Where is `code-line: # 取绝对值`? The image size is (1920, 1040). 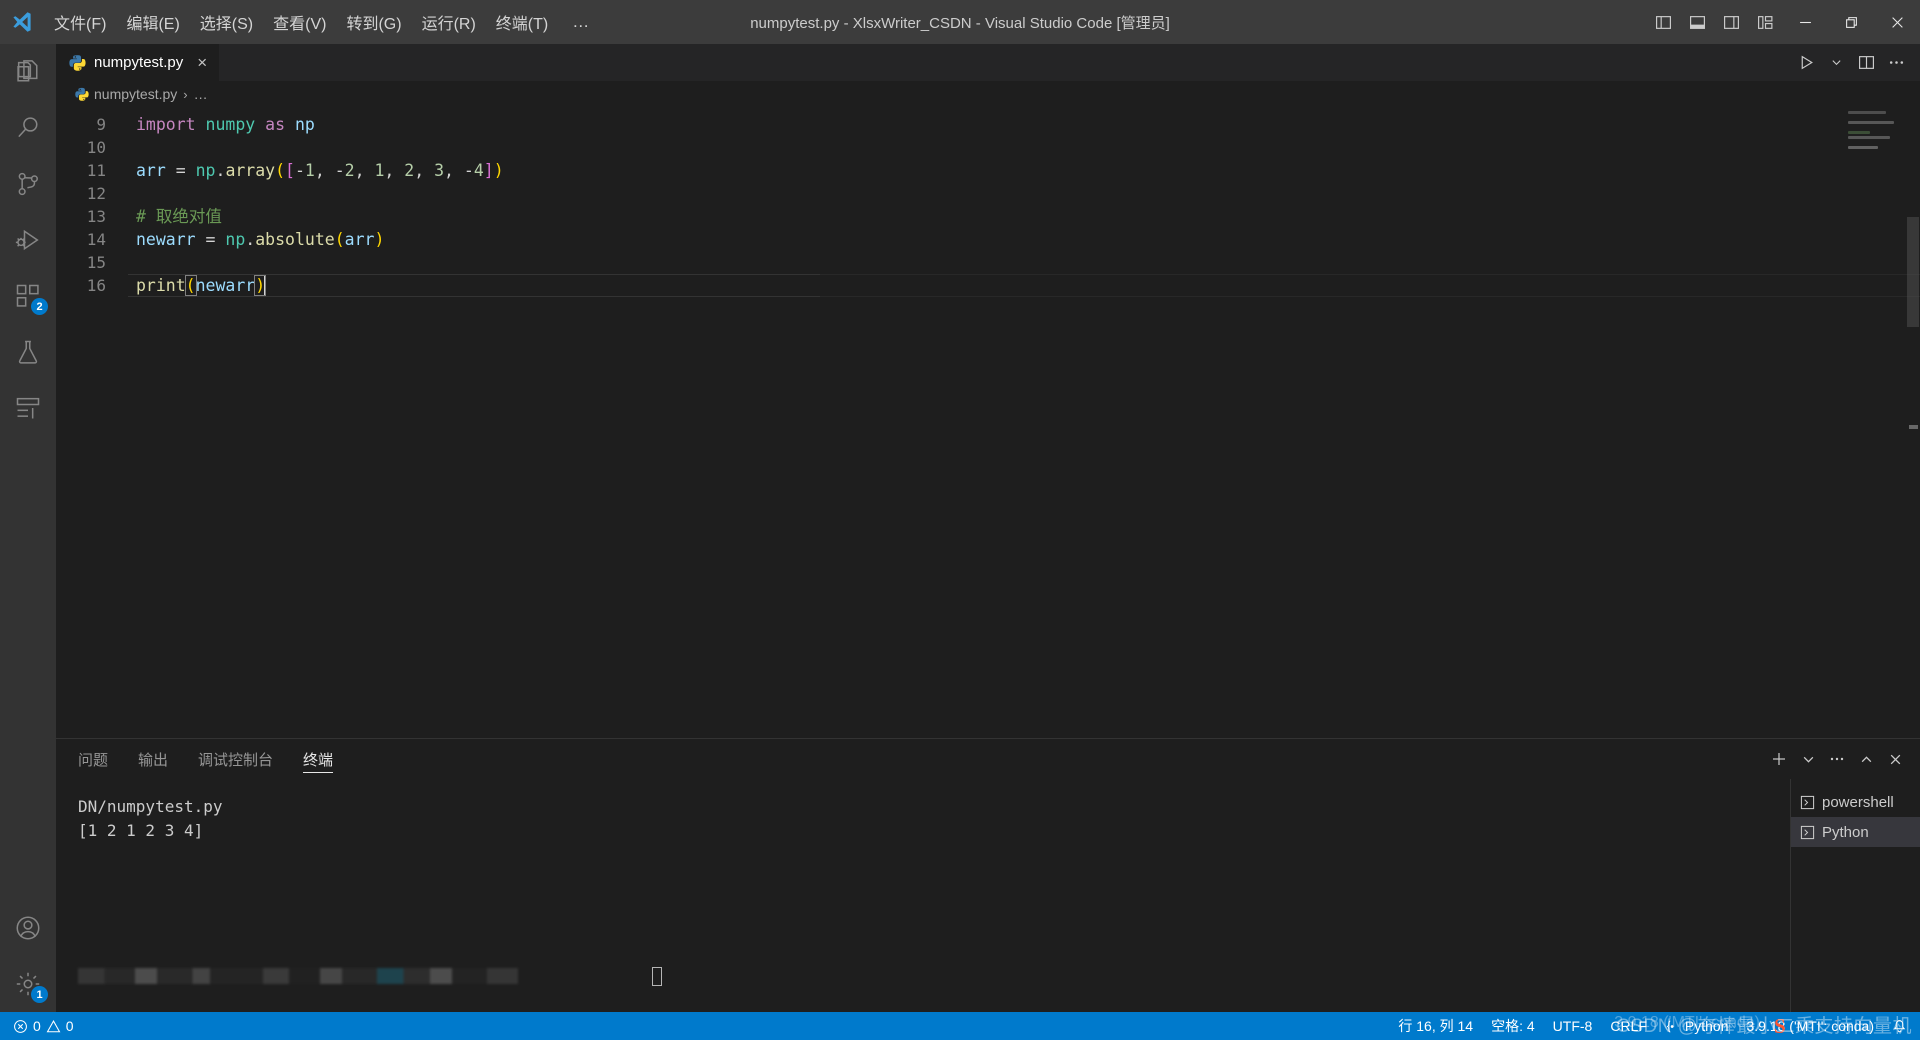 code-line: # 取绝对值 is located at coordinates (1024, 216).